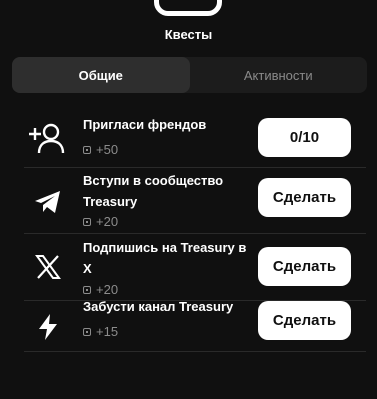 This screenshot has width=377, height=399. Describe the element at coordinates (153, 191) in the screenshot. I see `quest-title: Вступи в сообщество Treasury` at that location.